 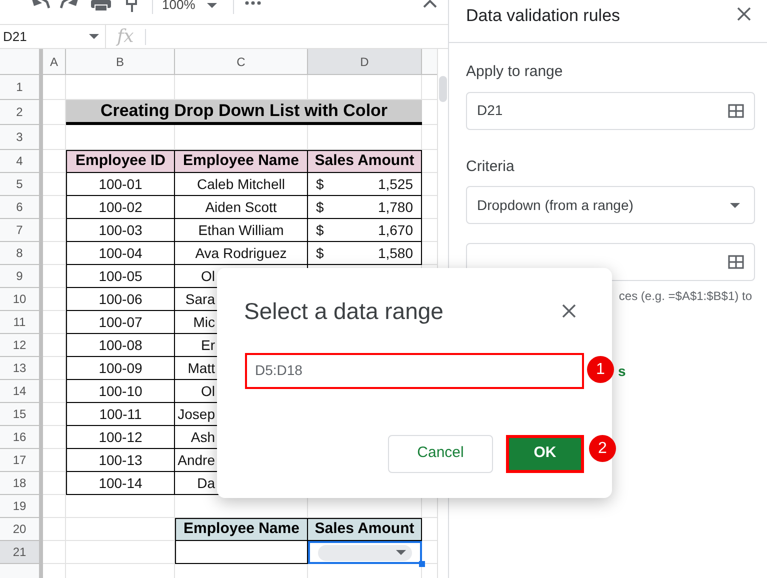 What do you see at coordinates (241, 230) in the screenshot?
I see `table-cell: Ethan William` at bounding box center [241, 230].